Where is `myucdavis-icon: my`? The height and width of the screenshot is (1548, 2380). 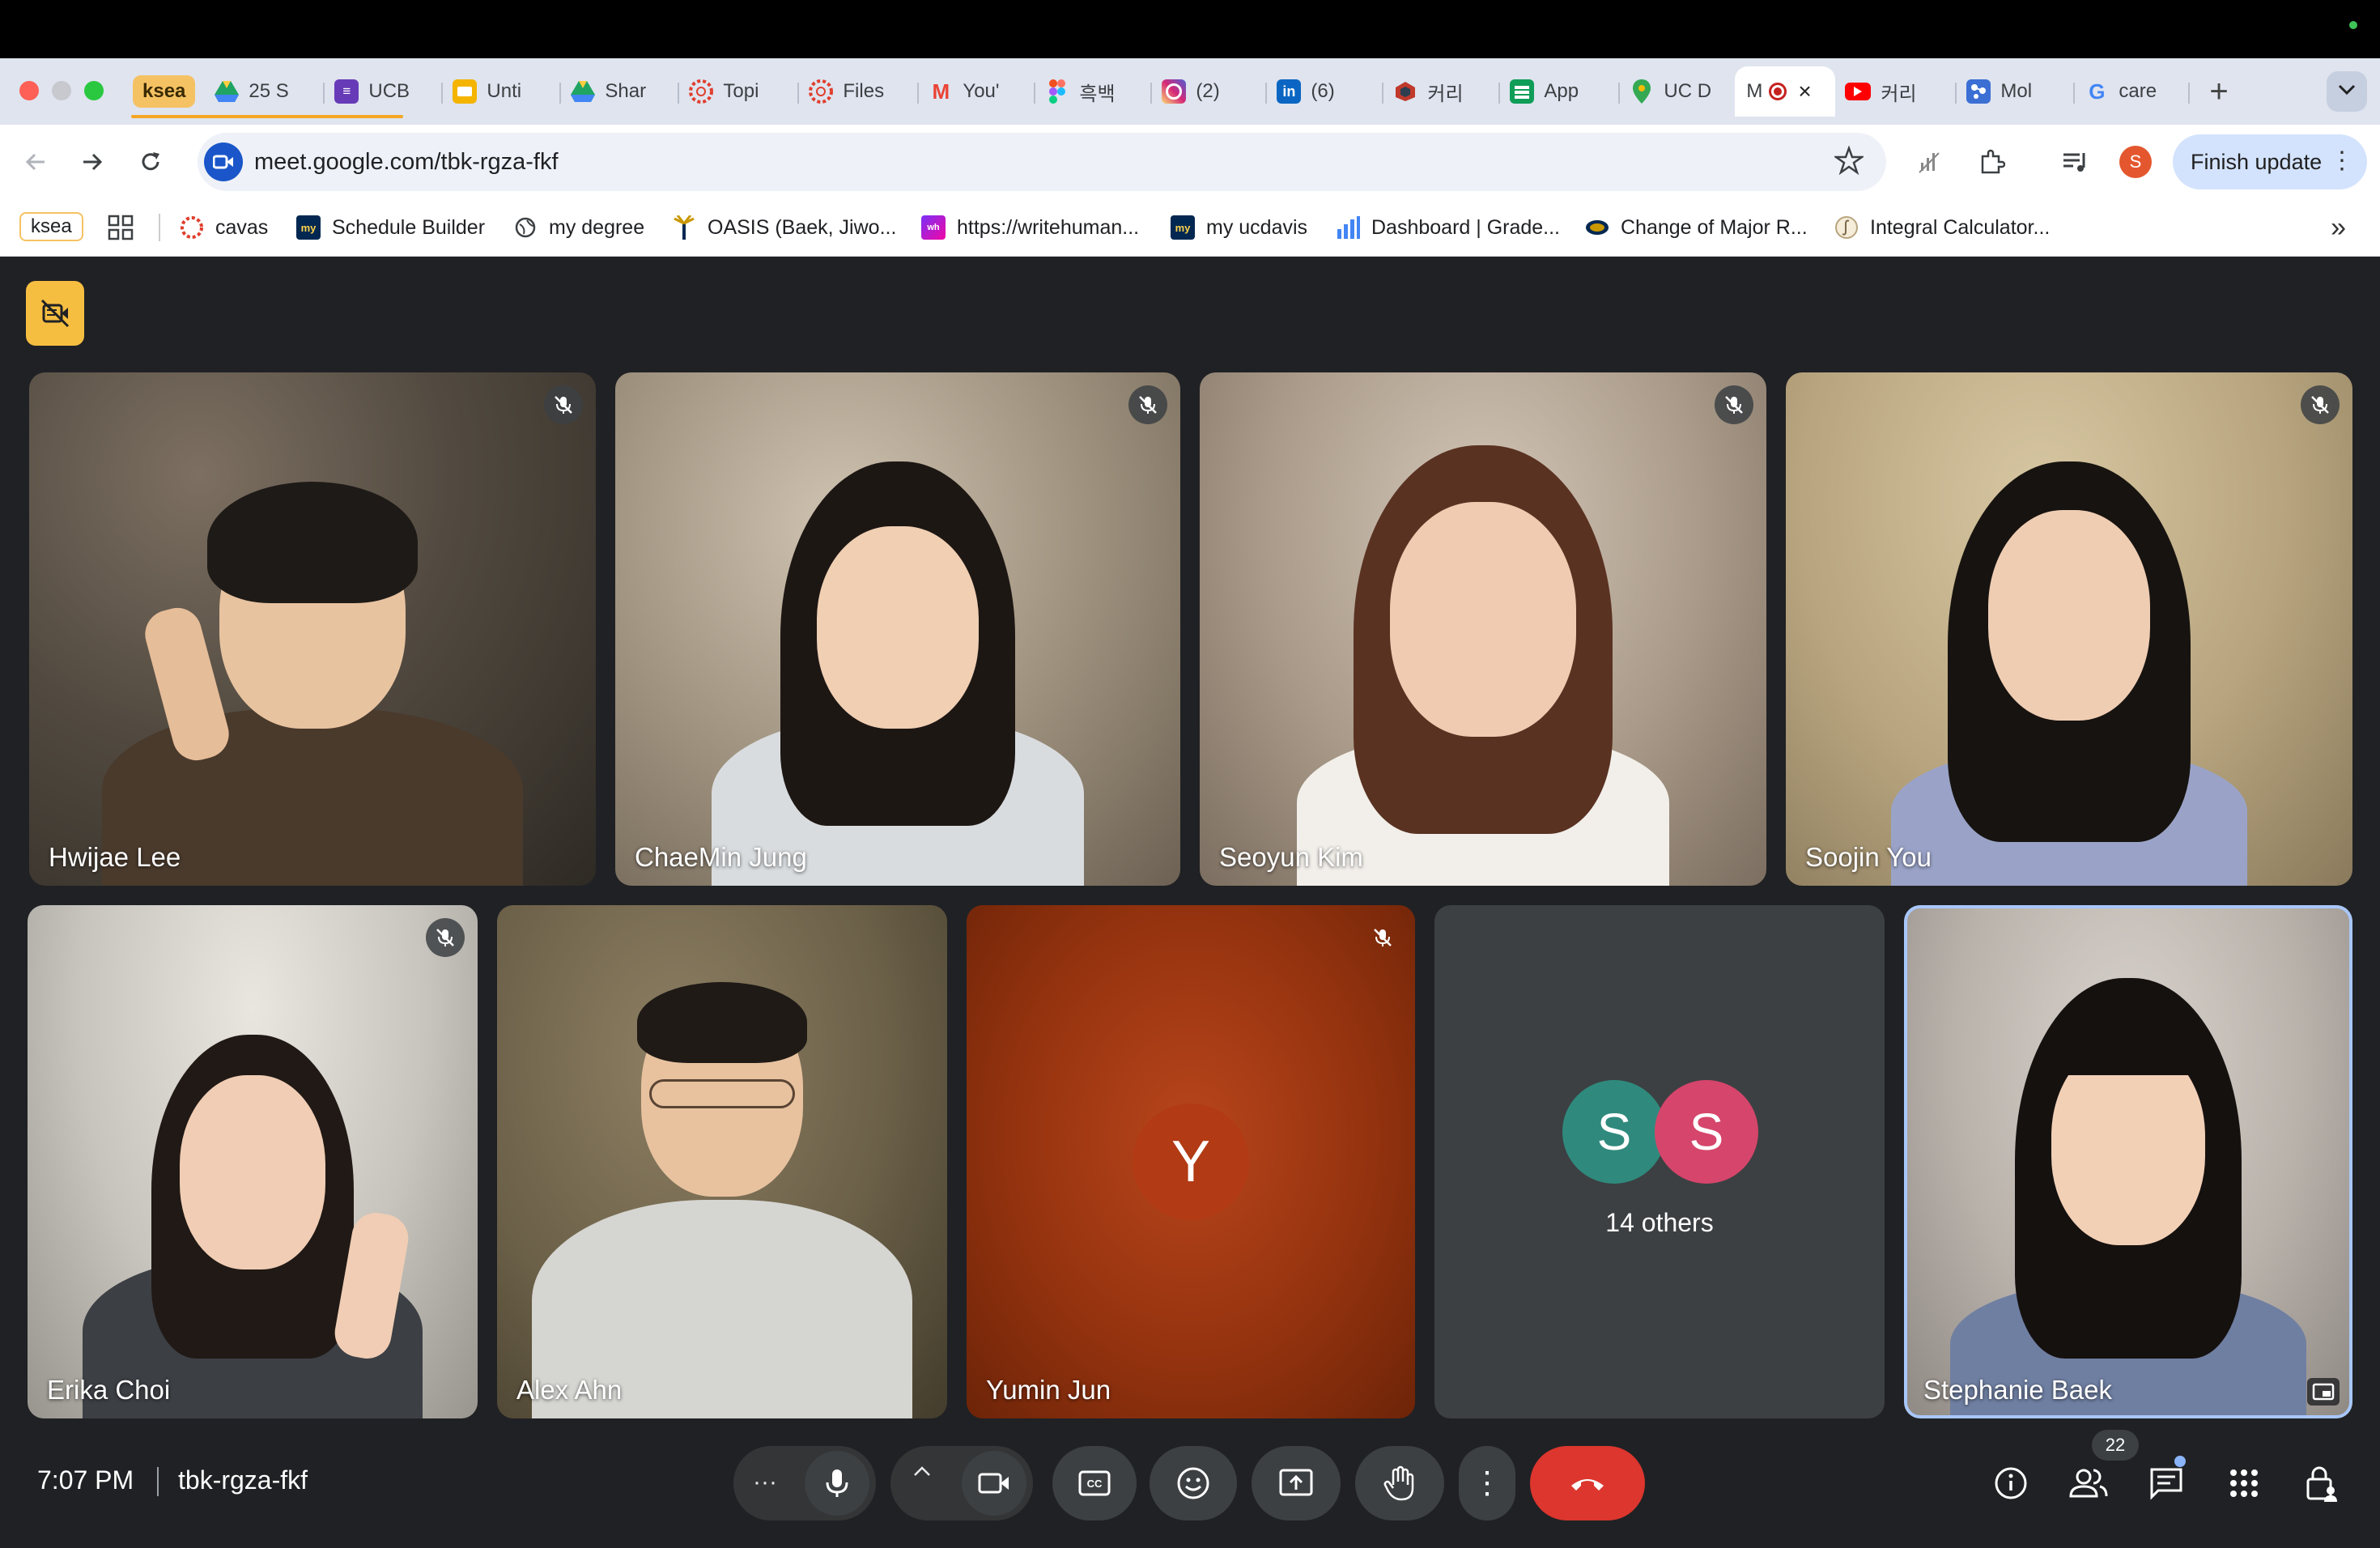 myucdavis-icon: my is located at coordinates (1183, 227).